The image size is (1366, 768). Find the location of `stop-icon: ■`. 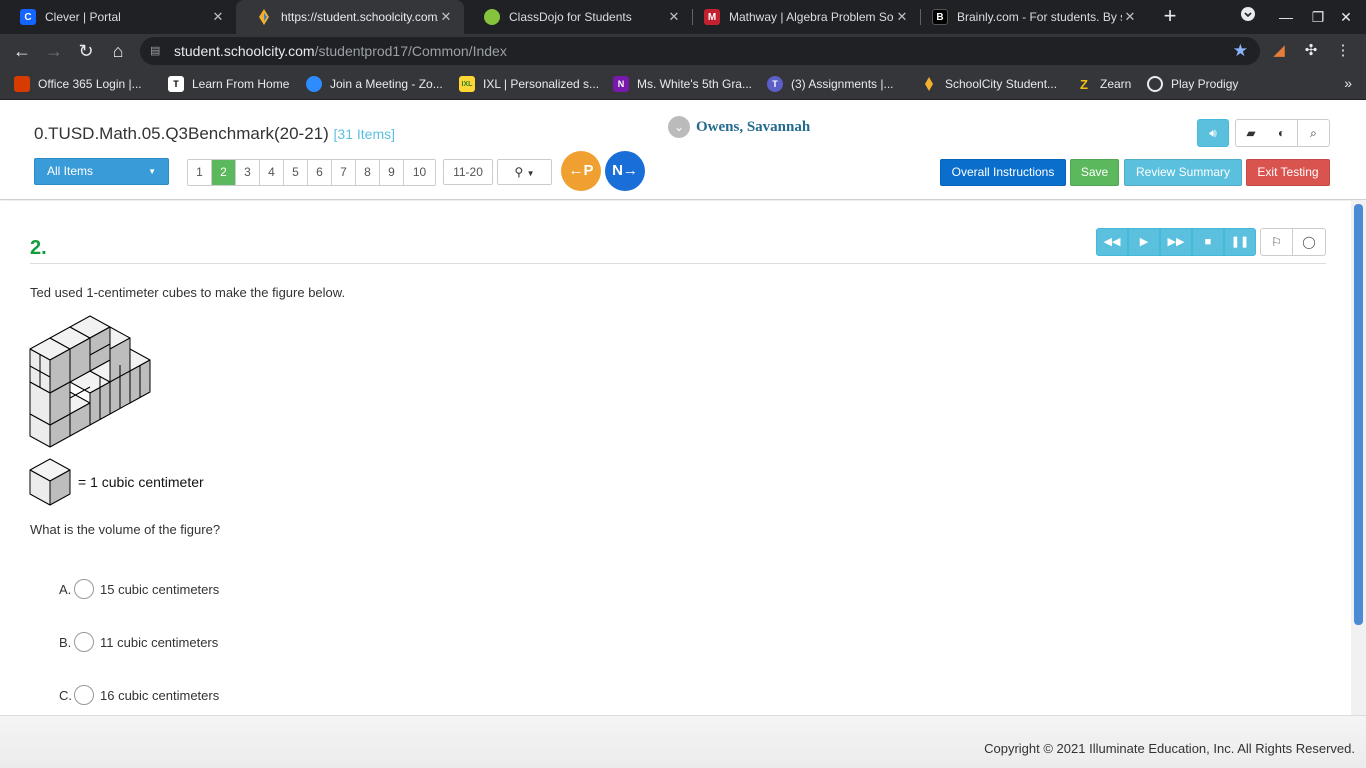

stop-icon: ■ is located at coordinates (1208, 242).